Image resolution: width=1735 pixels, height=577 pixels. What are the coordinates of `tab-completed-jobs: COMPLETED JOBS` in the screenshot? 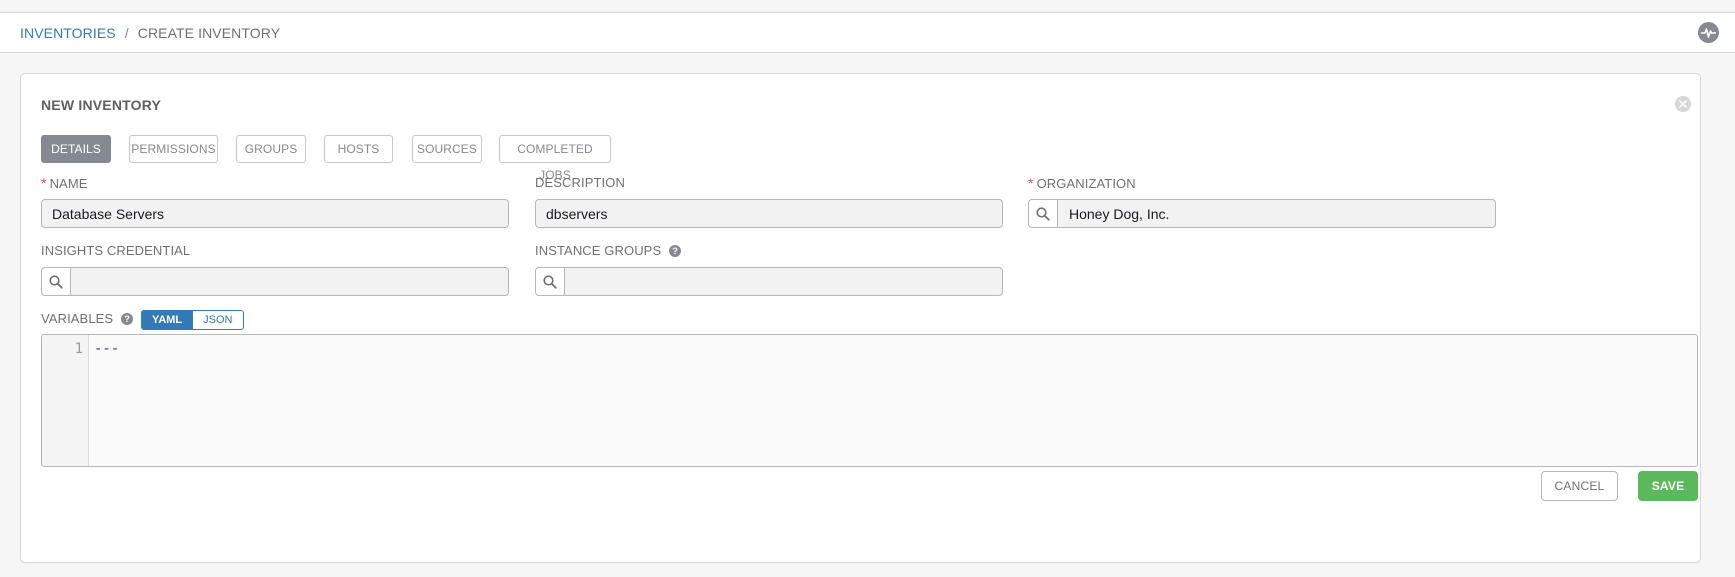 It's located at (555, 158).